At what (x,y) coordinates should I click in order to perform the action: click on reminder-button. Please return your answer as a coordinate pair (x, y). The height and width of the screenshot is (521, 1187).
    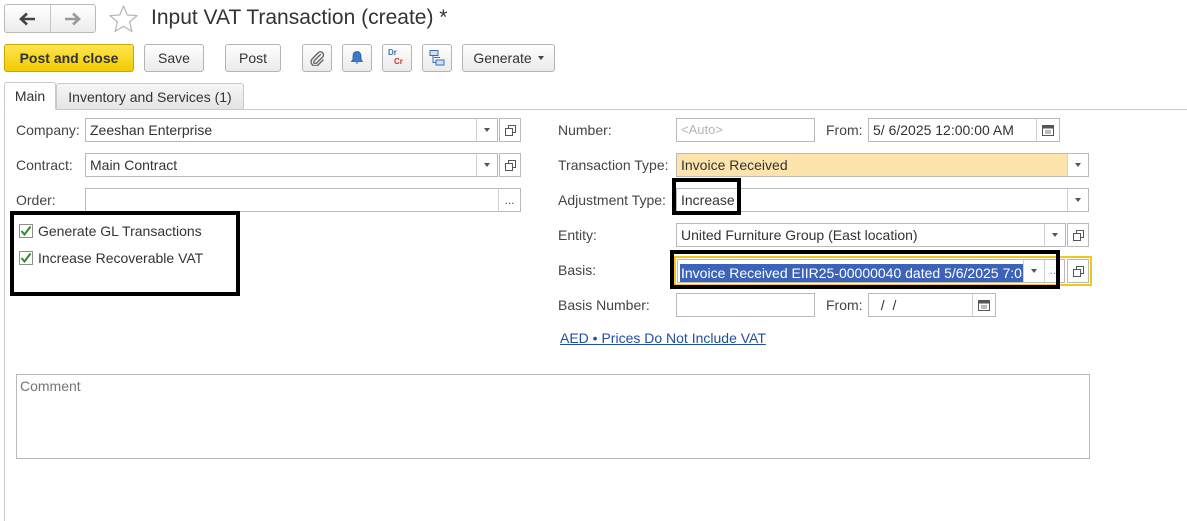
    Looking at the image, I should click on (357, 58).